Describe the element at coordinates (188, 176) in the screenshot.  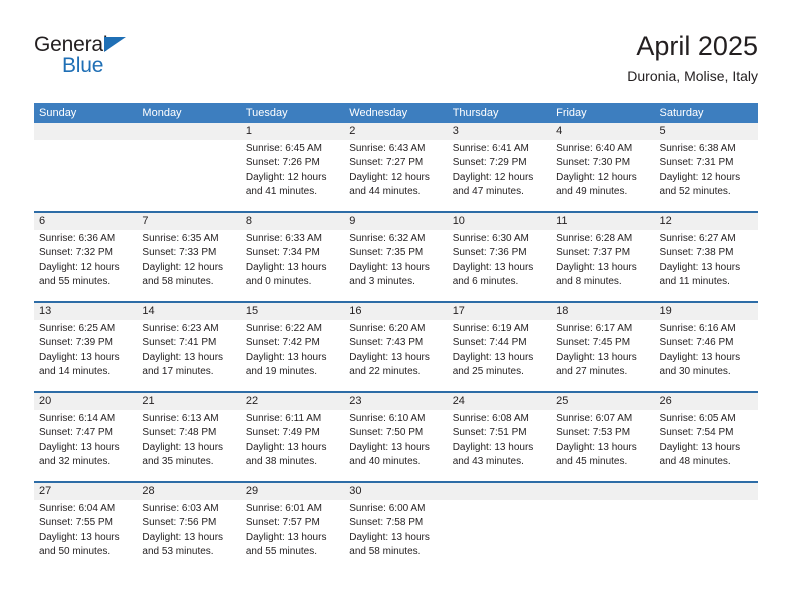
I see `day-cell-empty` at that location.